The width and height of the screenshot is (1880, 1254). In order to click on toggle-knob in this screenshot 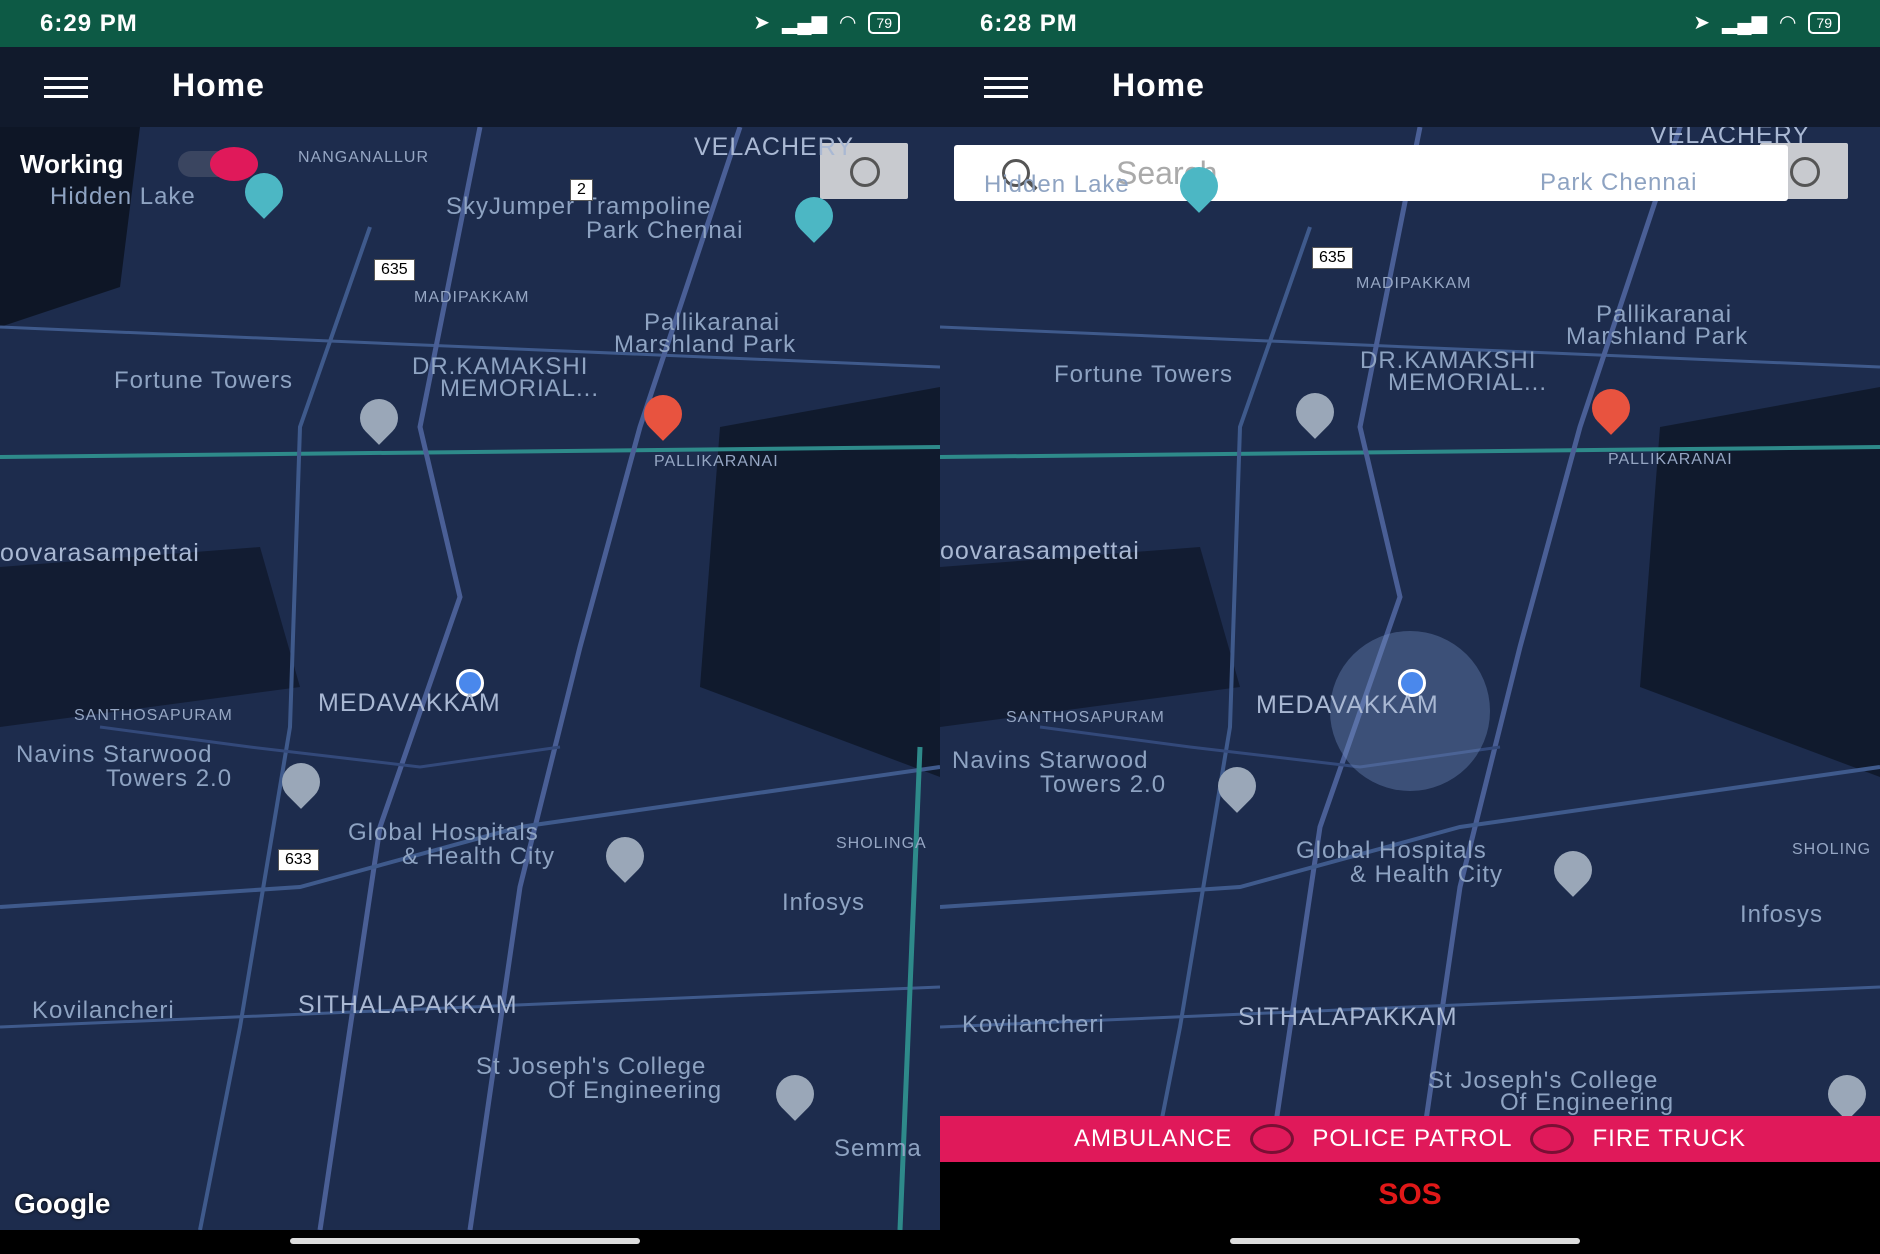, I will do `click(234, 164)`.